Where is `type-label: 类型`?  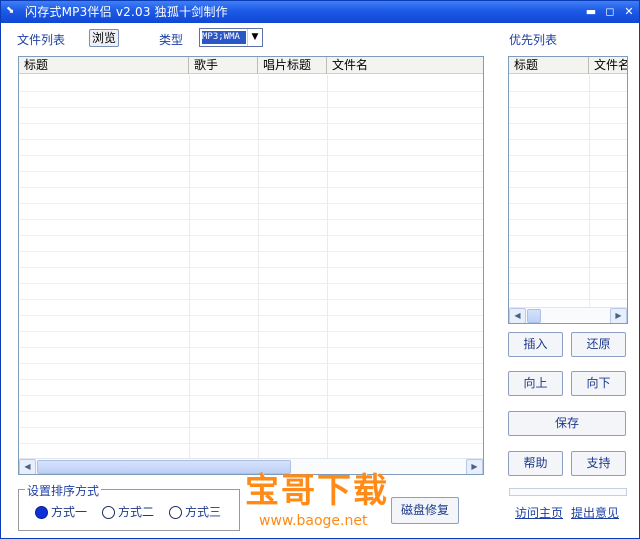 type-label: 类型 is located at coordinates (171, 40).